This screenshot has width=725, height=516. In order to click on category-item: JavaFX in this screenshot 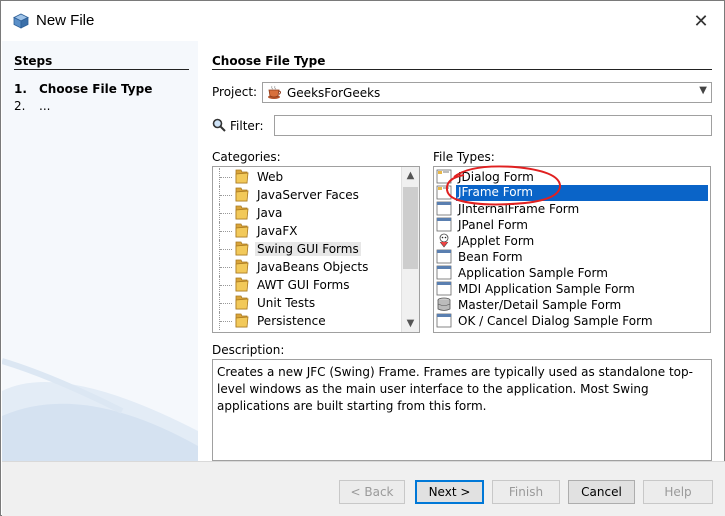, I will do `click(307, 231)`.